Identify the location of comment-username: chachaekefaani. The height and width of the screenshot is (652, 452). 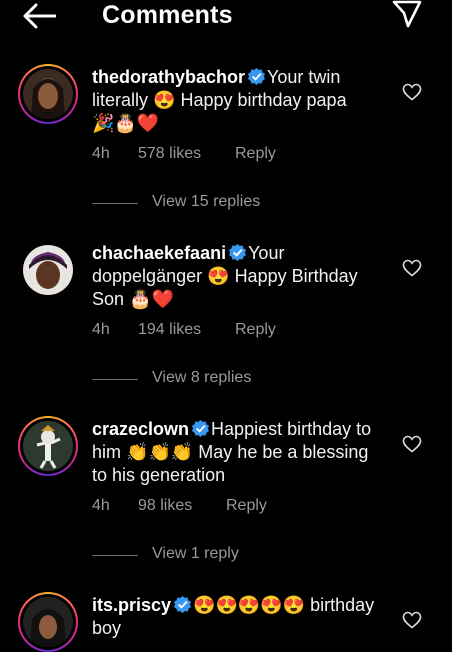
(159, 253).